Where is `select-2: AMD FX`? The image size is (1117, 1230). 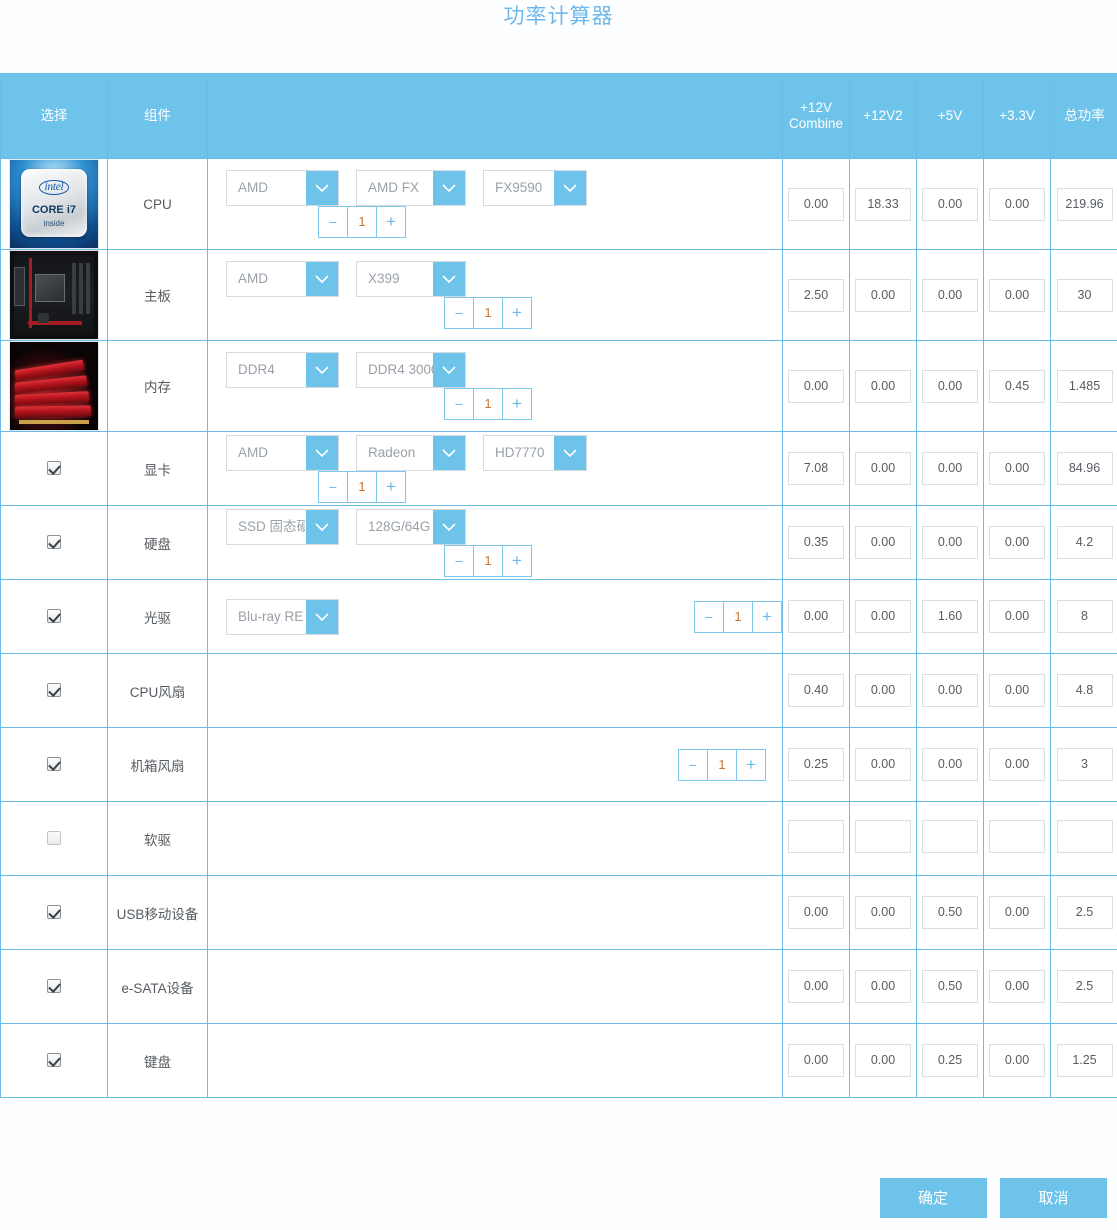 select-2: AMD FX is located at coordinates (411, 188).